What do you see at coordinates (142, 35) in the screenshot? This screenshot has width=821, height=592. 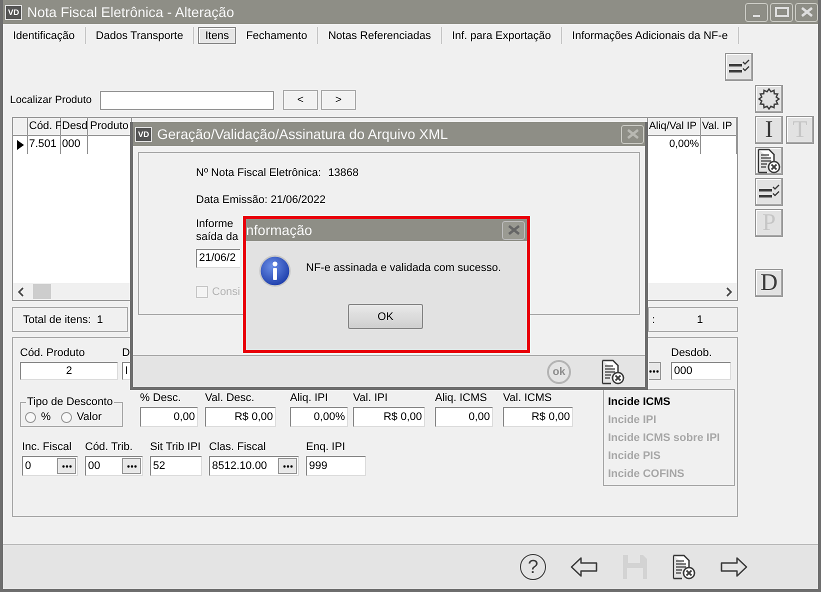 I see `tab: Dados Transporte` at bounding box center [142, 35].